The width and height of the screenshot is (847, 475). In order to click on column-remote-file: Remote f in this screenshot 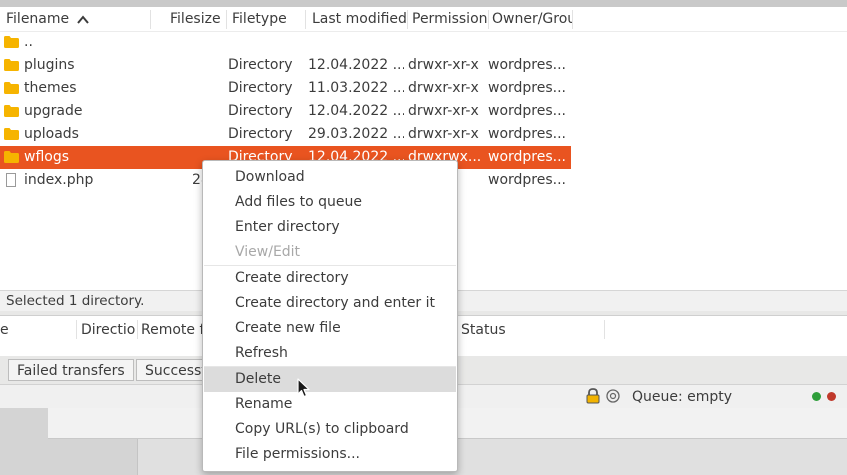, I will do `click(172, 330)`.